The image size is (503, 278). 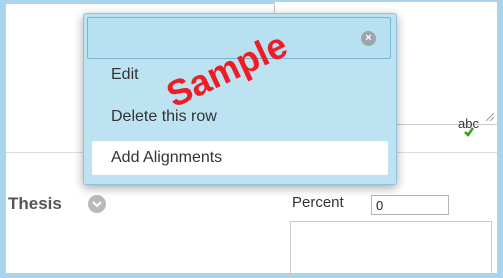 What do you see at coordinates (240, 158) in the screenshot?
I see `menu-item-add-alignments: Add Alignments` at bounding box center [240, 158].